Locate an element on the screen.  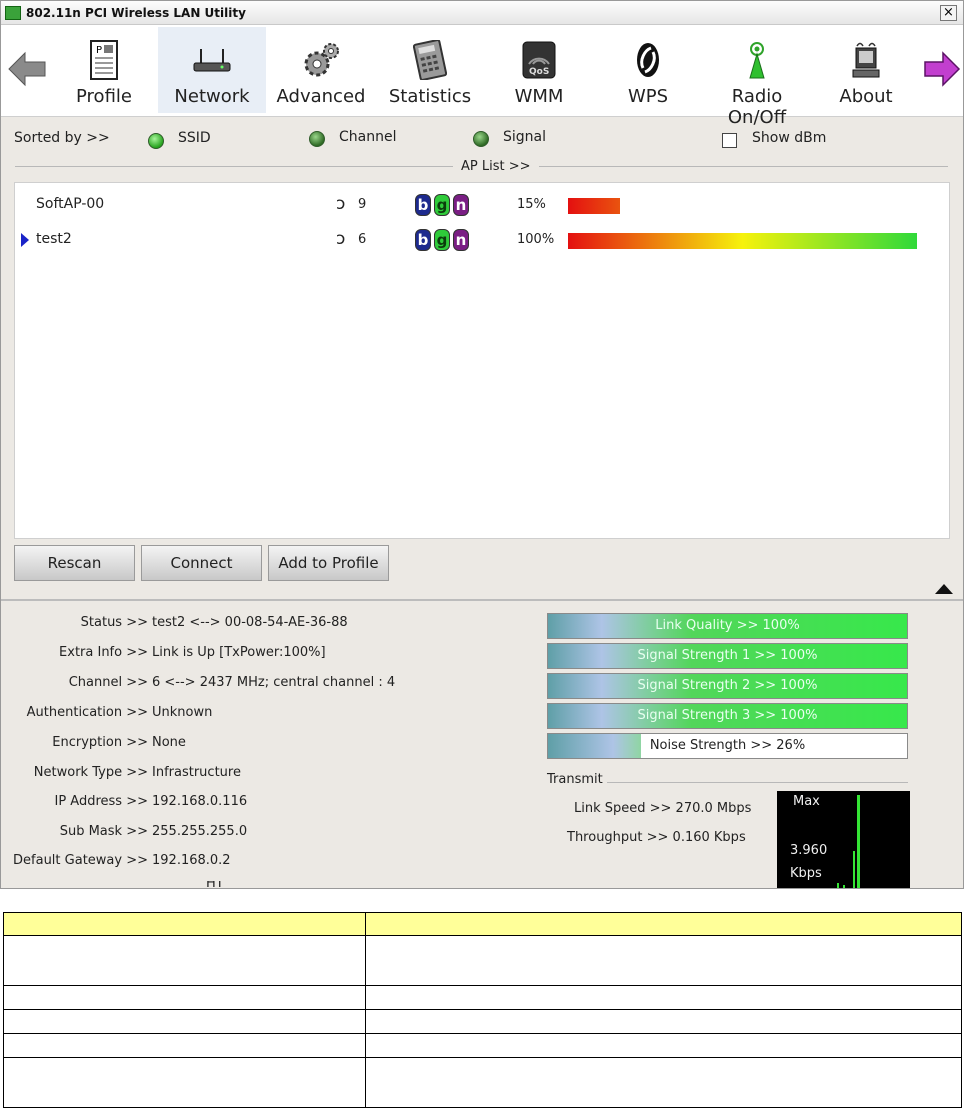
channel-antenna-icon: ↄ is located at coordinates (341, 204).